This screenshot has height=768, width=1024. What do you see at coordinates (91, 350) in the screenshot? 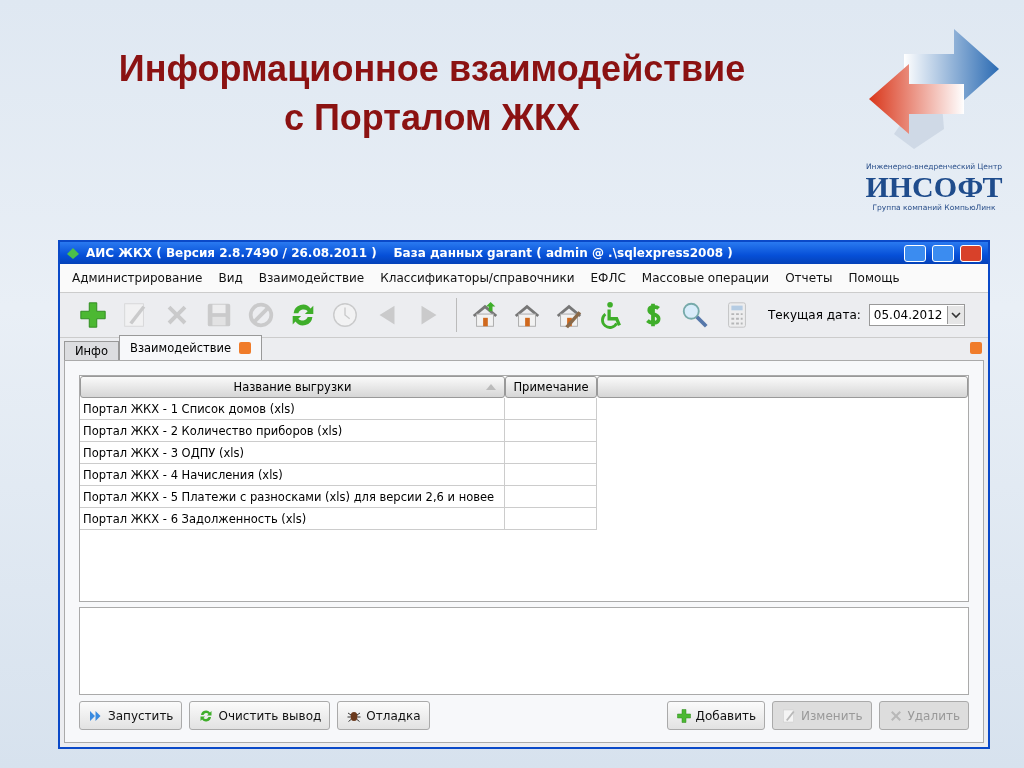
I see `tab: Инфо` at bounding box center [91, 350].